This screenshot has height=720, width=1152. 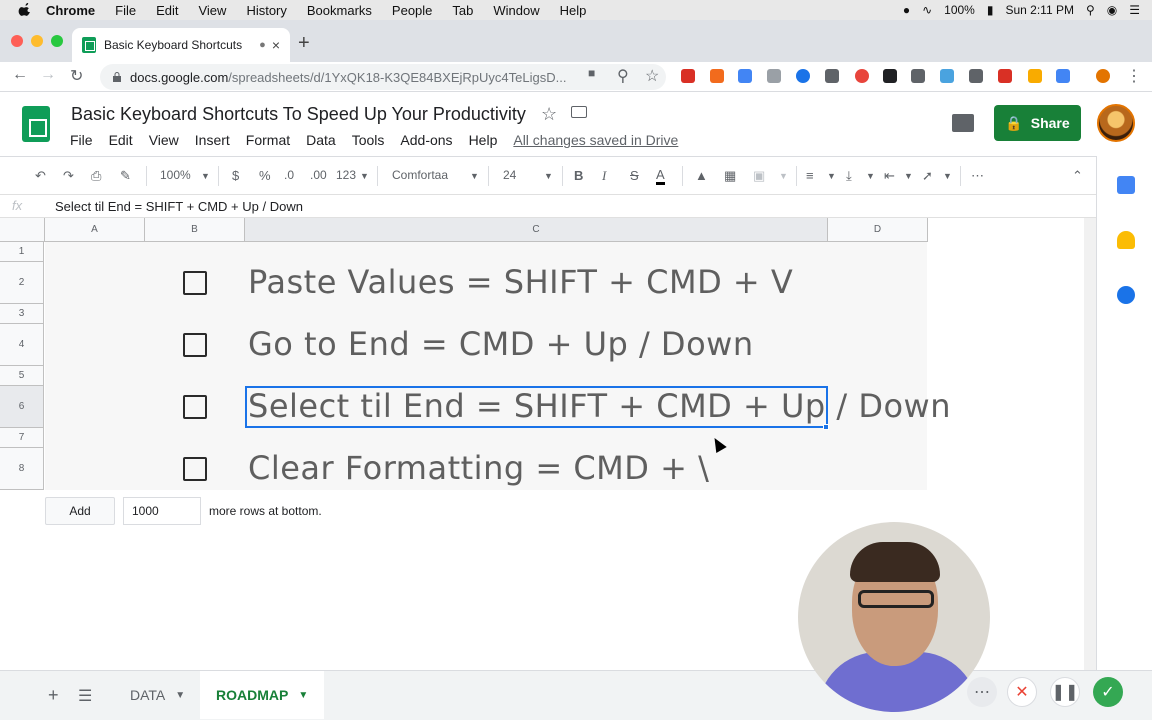 What do you see at coordinates (22, 345) in the screenshot?
I see `row-header: 4` at bounding box center [22, 345].